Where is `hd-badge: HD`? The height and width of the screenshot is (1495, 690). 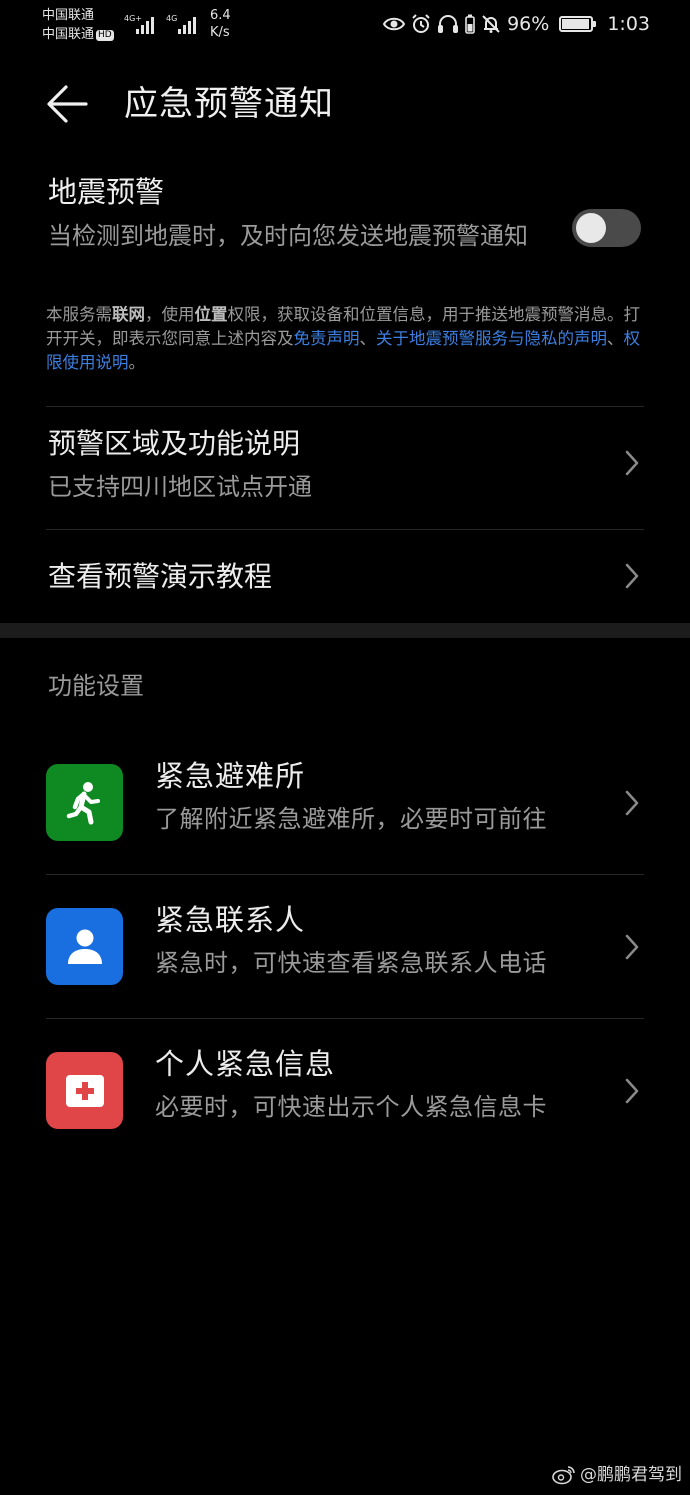 hd-badge: HD is located at coordinates (105, 35).